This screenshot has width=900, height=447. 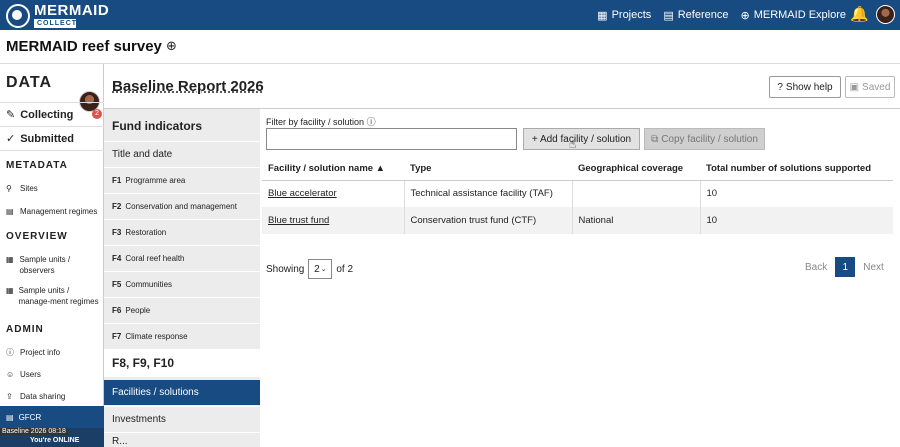 I want to click on table-cell: Technical assistance facility (TAF), so click(x=488, y=193).